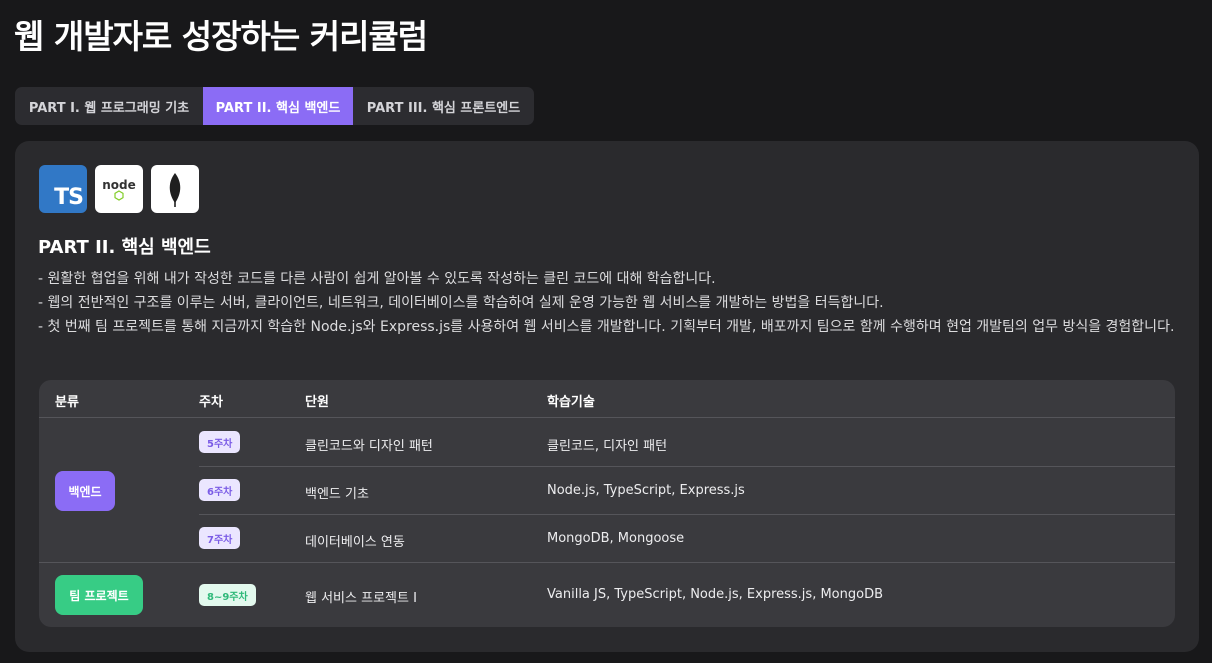 The width and height of the screenshot is (1212, 663). What do you see at coordinates (361, 598) in the screenshot?
I see `unit-cell: 웹 서비스 프로젝트 I` at bounding box center [361, 598].